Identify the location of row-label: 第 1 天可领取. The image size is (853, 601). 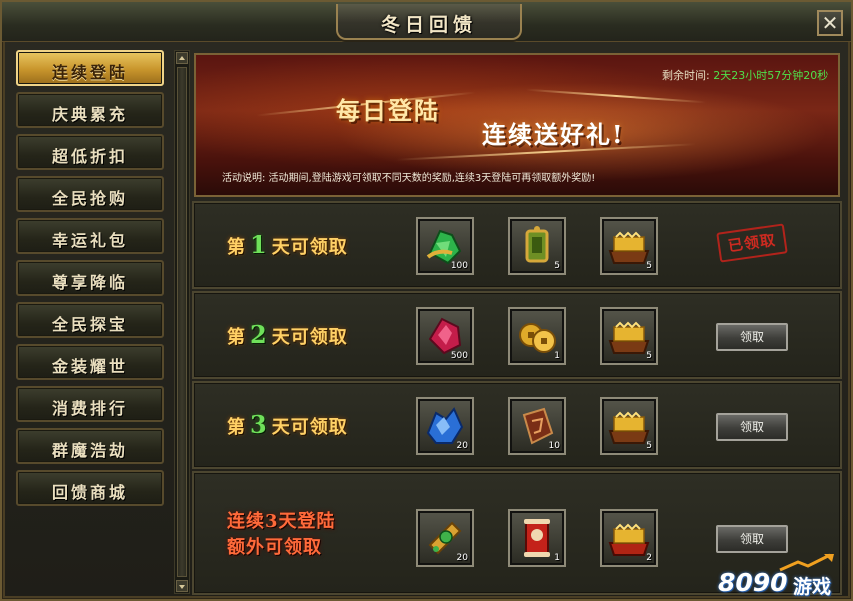
(287, 244).